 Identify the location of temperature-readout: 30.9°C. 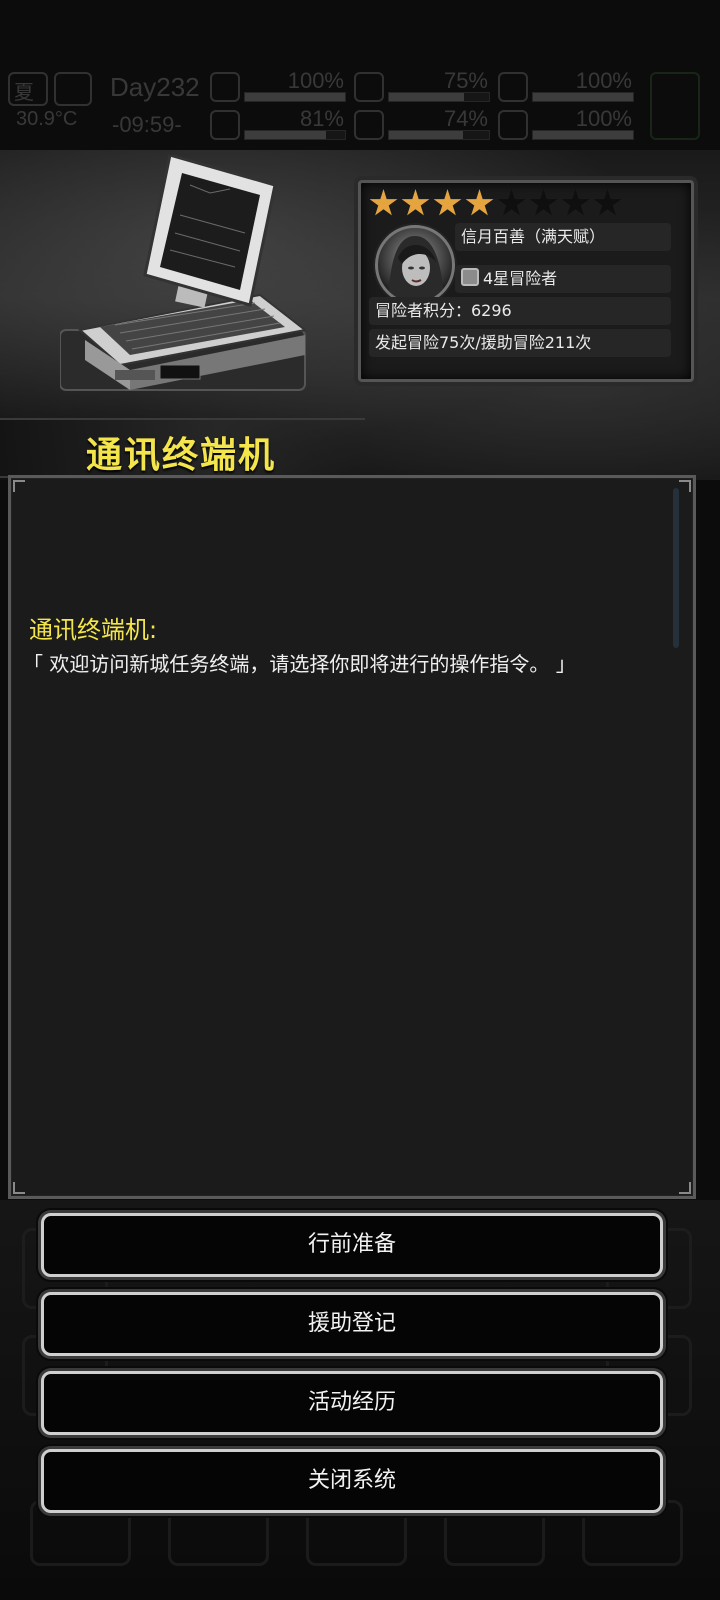
(47, 119).